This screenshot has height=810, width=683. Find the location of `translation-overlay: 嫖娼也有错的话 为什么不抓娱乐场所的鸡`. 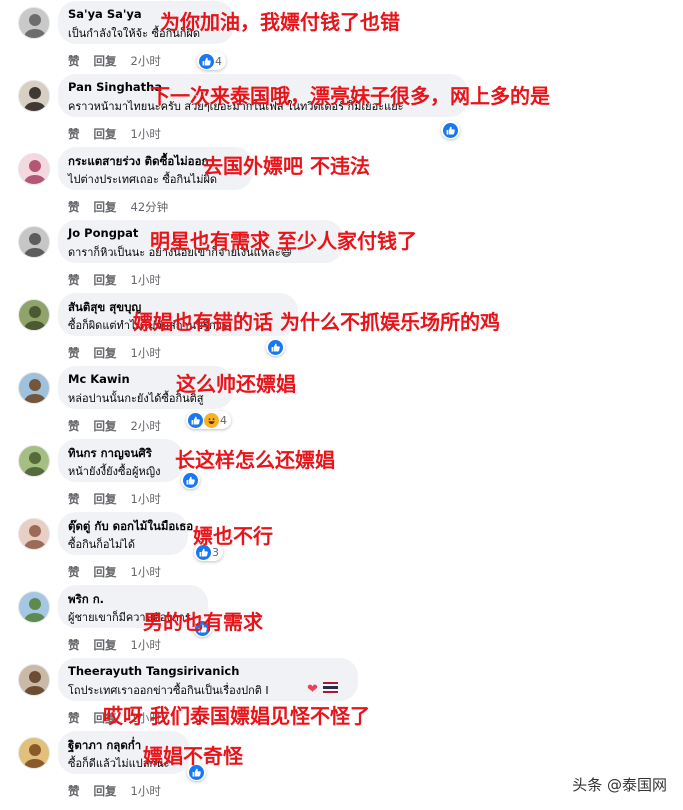

translation-overlay: 嫖娼也有错的话 为什么不抓娱乐场所的鸡 is located at coordinates (316, 322).